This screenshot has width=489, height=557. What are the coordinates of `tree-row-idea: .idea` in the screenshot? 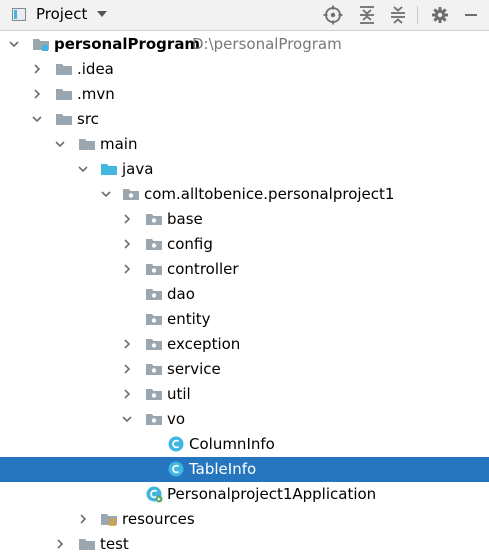 It's located at (244, 69).